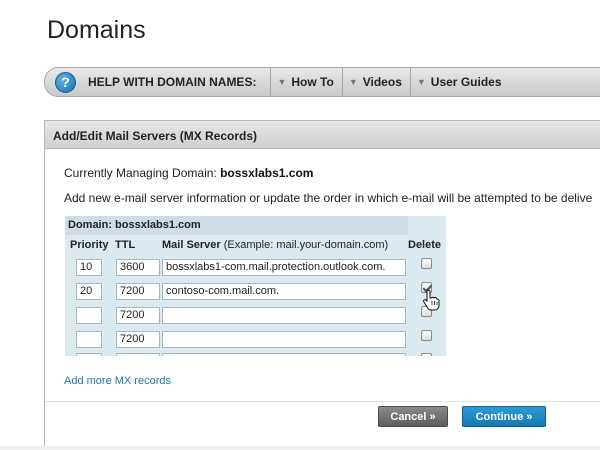 This screenshot has height=450, width=600. I want to click on table-domain-label: Domain: bossxlabs1.com, so click(236, 225).